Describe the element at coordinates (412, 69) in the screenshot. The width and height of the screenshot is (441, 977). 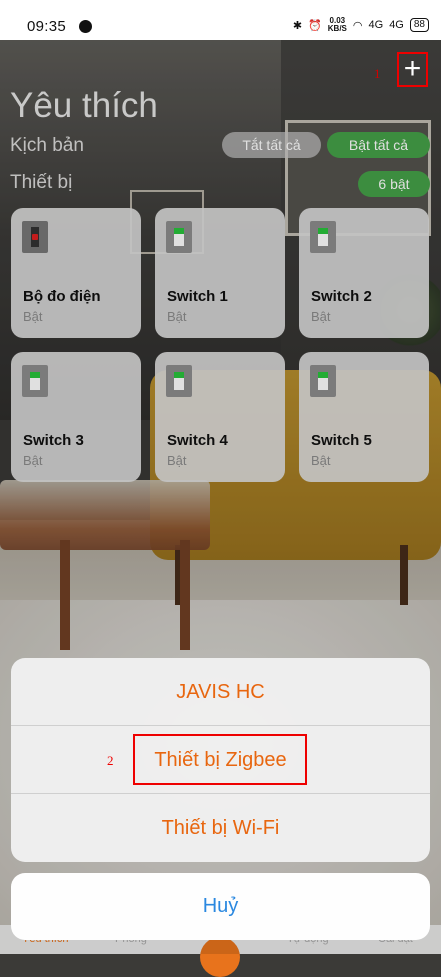
I see `add-device-button: +` at that location.